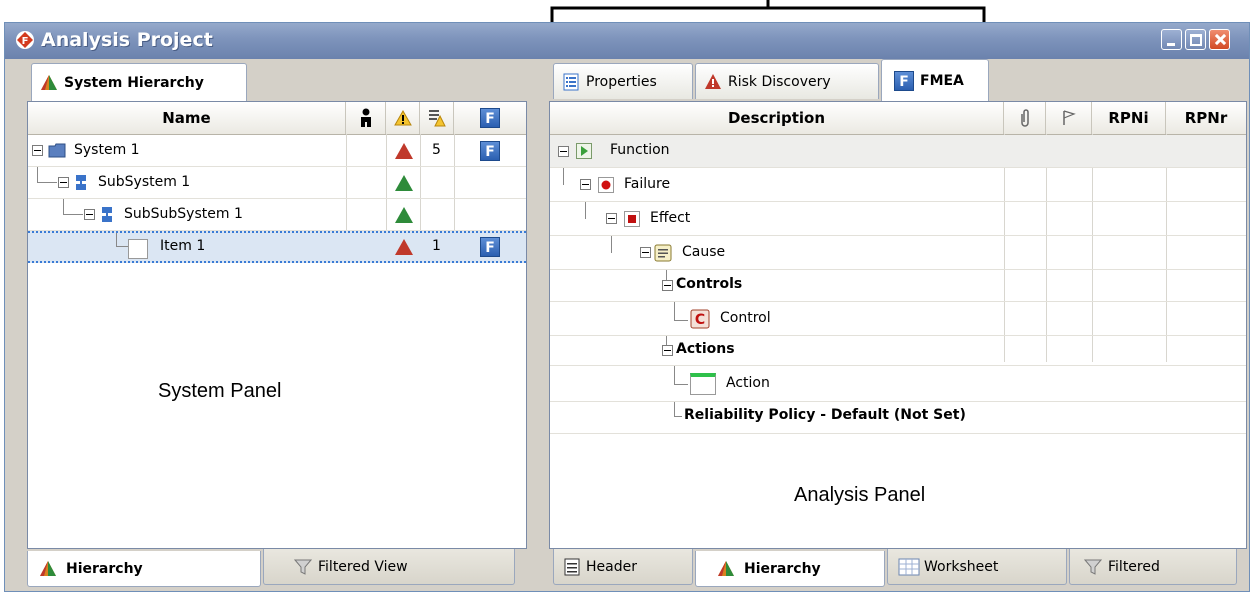 The image size is (1252, 595). What do you see at coordinates (540, 327) in the screenshot?
I see `panel-splitter` at bounding box center [540, 327].